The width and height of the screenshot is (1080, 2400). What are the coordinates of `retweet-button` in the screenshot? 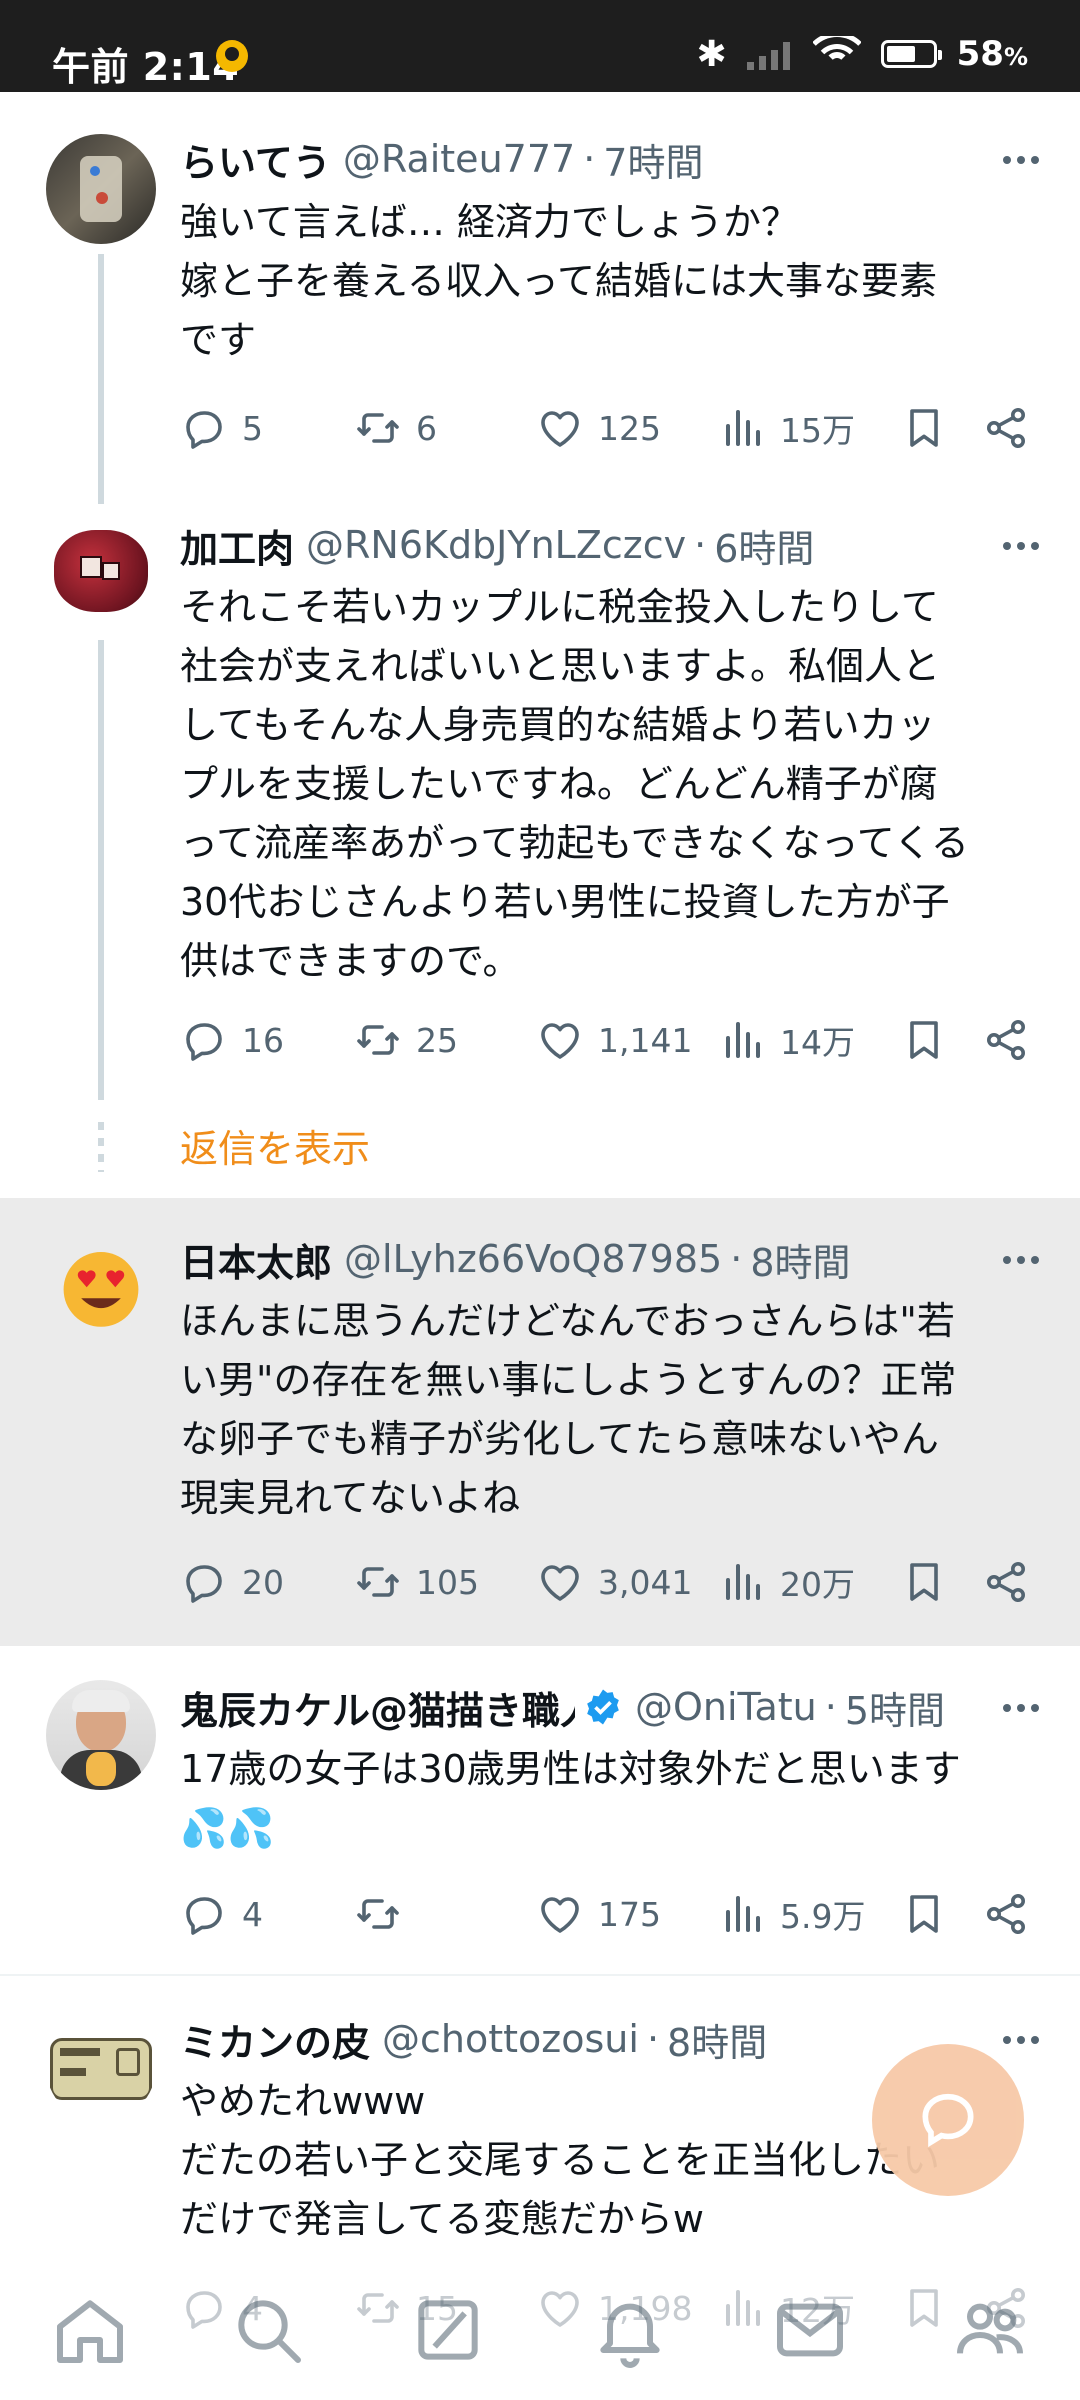 It's located at (385, 1914).